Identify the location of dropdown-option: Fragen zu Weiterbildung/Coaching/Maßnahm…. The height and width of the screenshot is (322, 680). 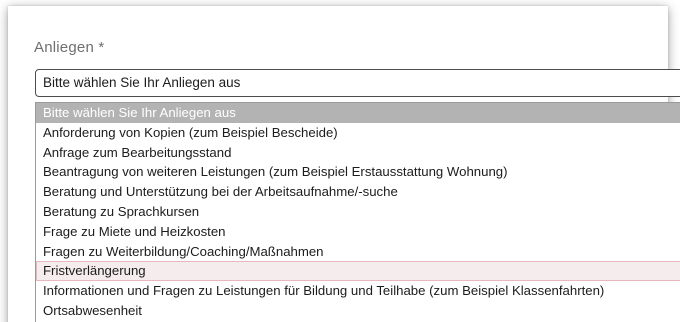
(358, 252).